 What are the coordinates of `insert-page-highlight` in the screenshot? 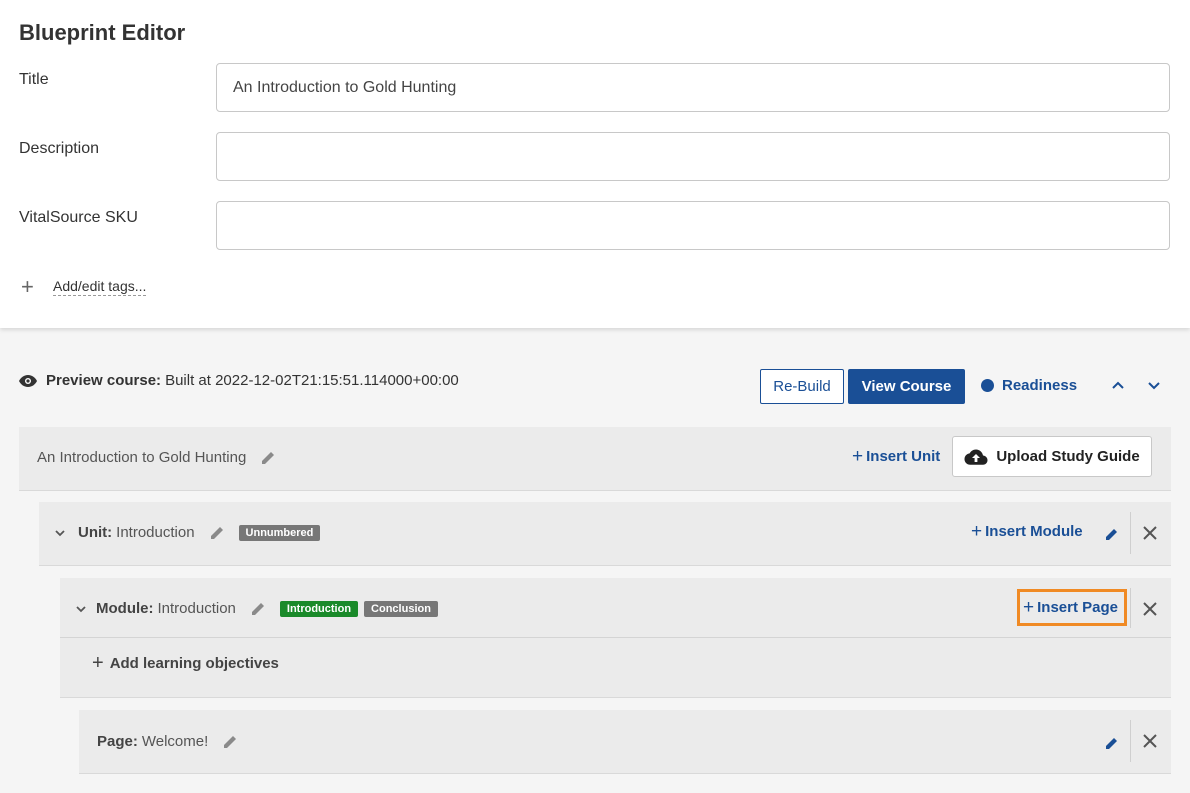 It's located at (1072, 607).